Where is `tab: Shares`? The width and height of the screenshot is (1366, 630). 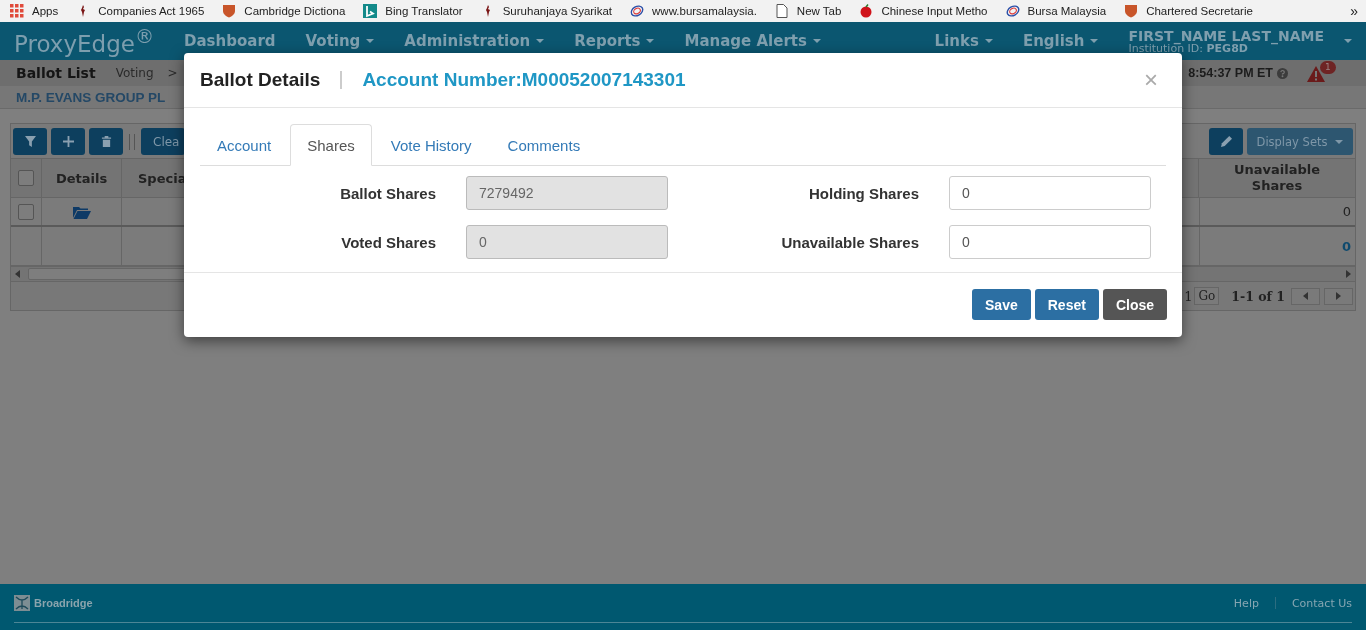 tab: Shares is located at coordinates (331, 145).